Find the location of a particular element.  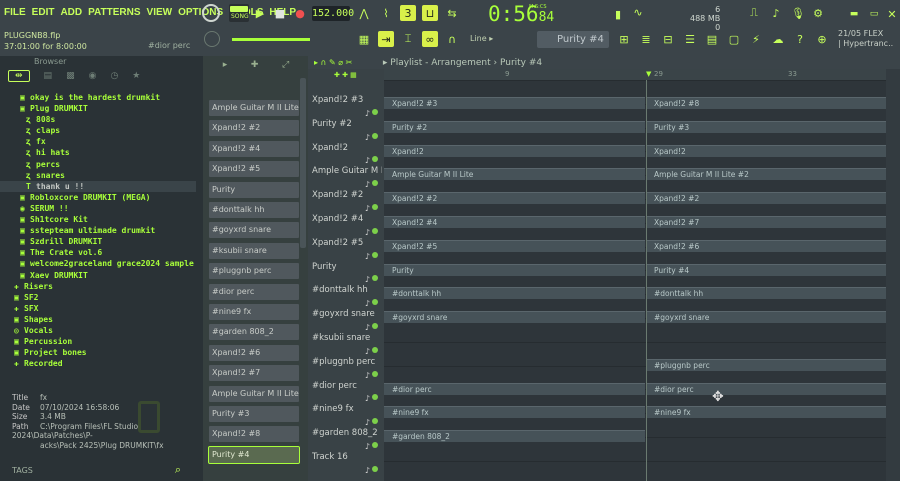

stop-button: ■ is located at coordinates (280, 13).